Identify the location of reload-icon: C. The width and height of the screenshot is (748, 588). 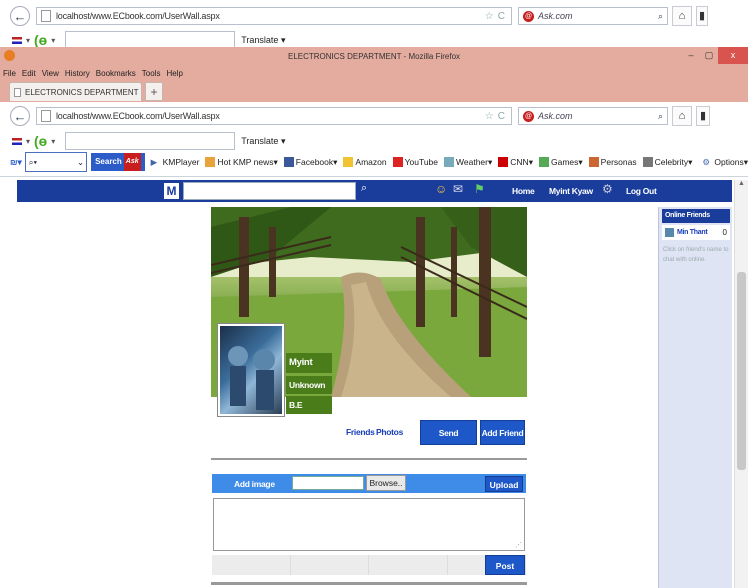
(501, 16).